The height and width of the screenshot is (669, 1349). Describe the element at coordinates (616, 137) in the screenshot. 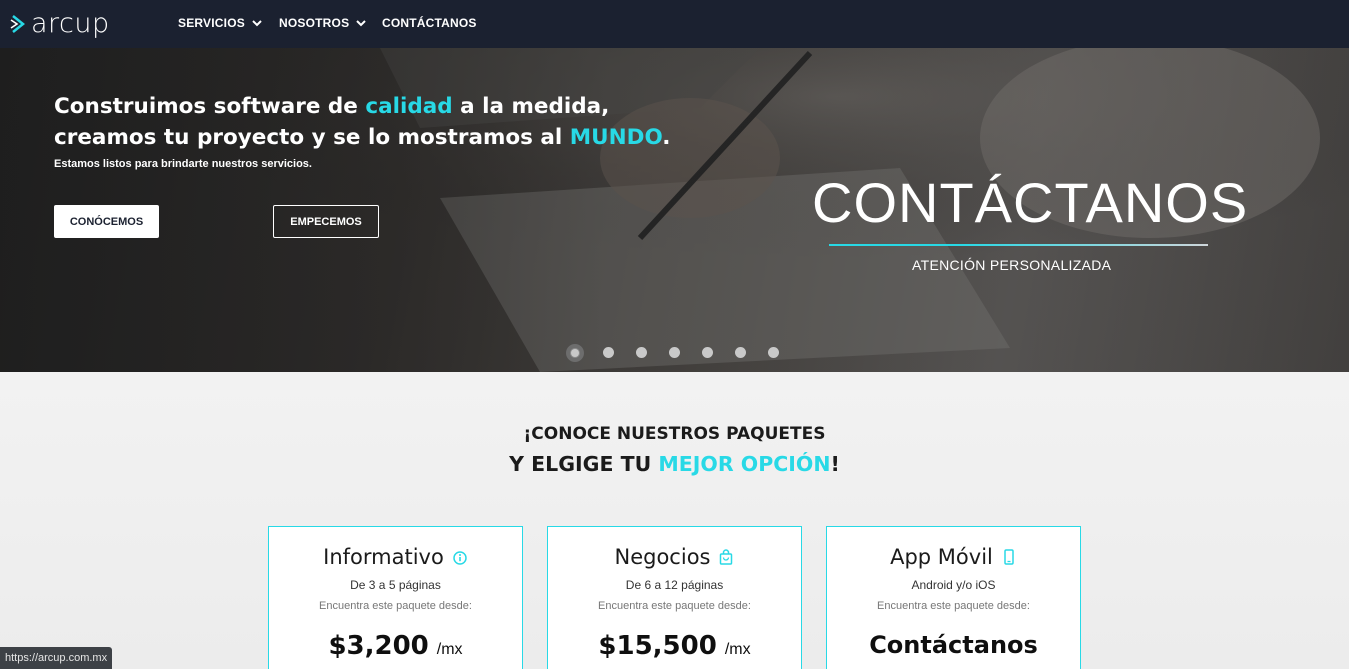

I see `hero-headline-highlight-mundo: MUNDO` at that location.